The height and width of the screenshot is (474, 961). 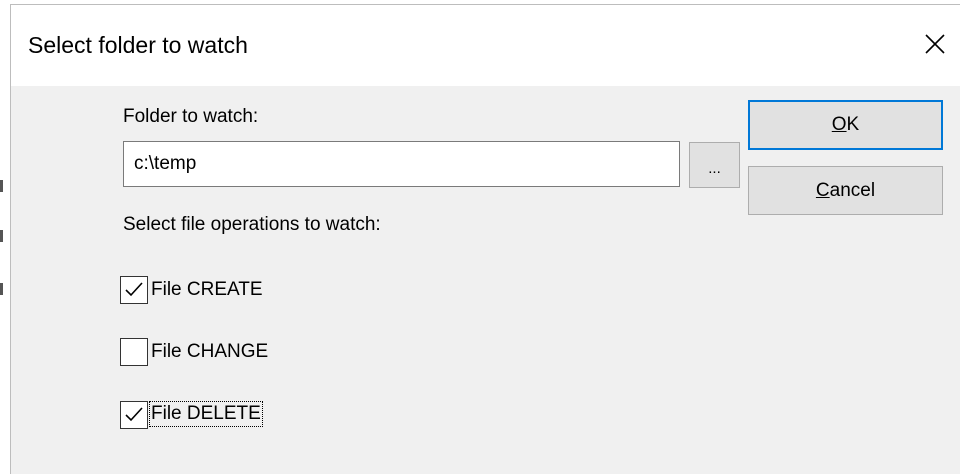 I want to click on change-checkbox, so click(x=134, y=352).